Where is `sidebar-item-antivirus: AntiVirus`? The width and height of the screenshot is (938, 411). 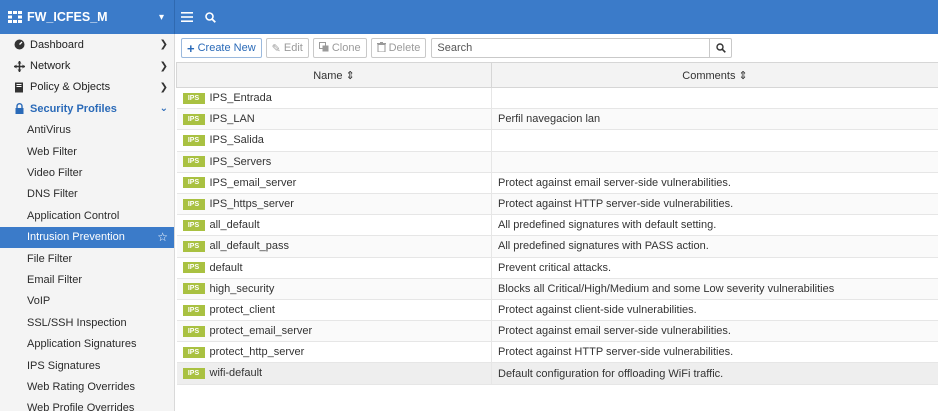
sidebar-item-antivirus: AntiVirus is located at coordinates (87, 130).